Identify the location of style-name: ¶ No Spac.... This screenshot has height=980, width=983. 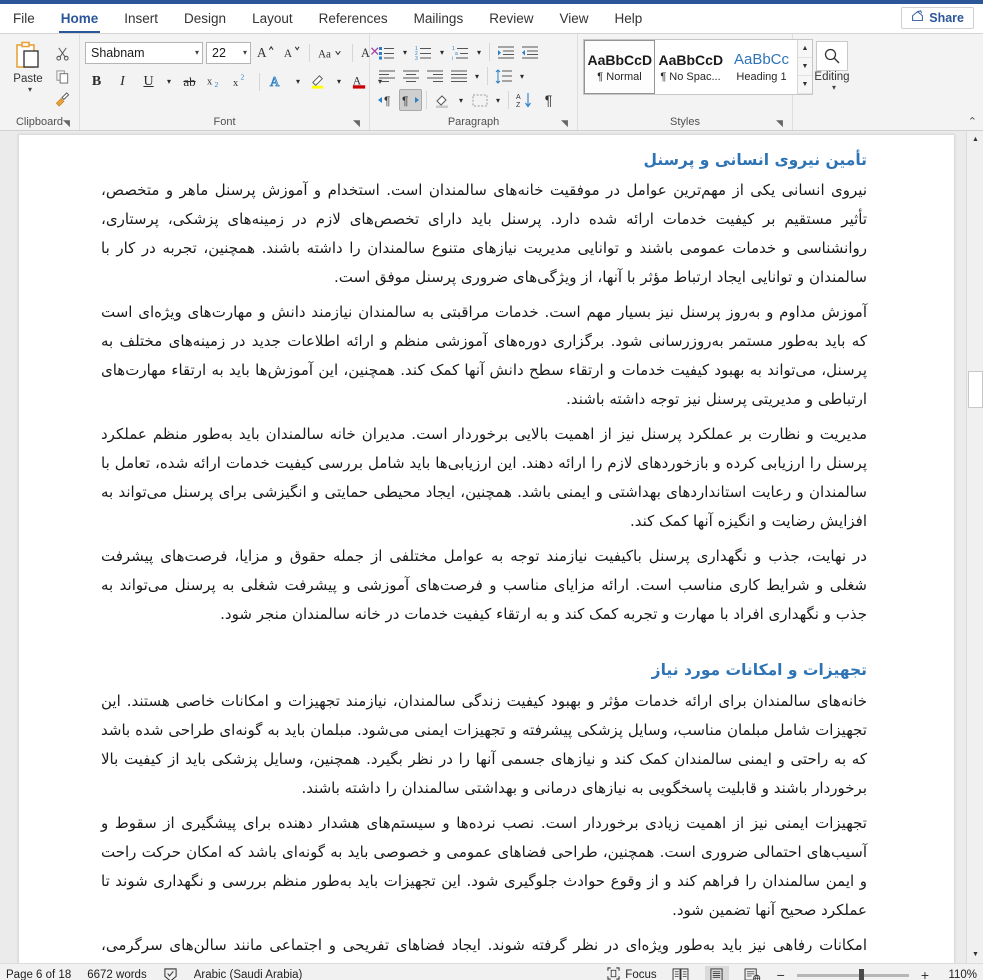
(690, 76).